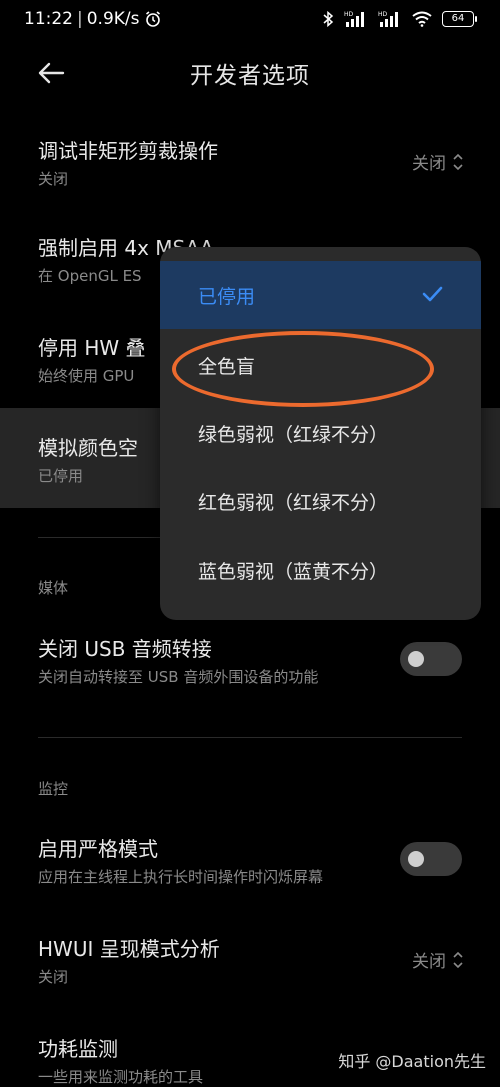 The width and height of the screenshot is (500, 1087). What do you see at coordinates (303, 369) in the screenshot?
I see `annotation-ellipse` at bounding box center [303, 369].